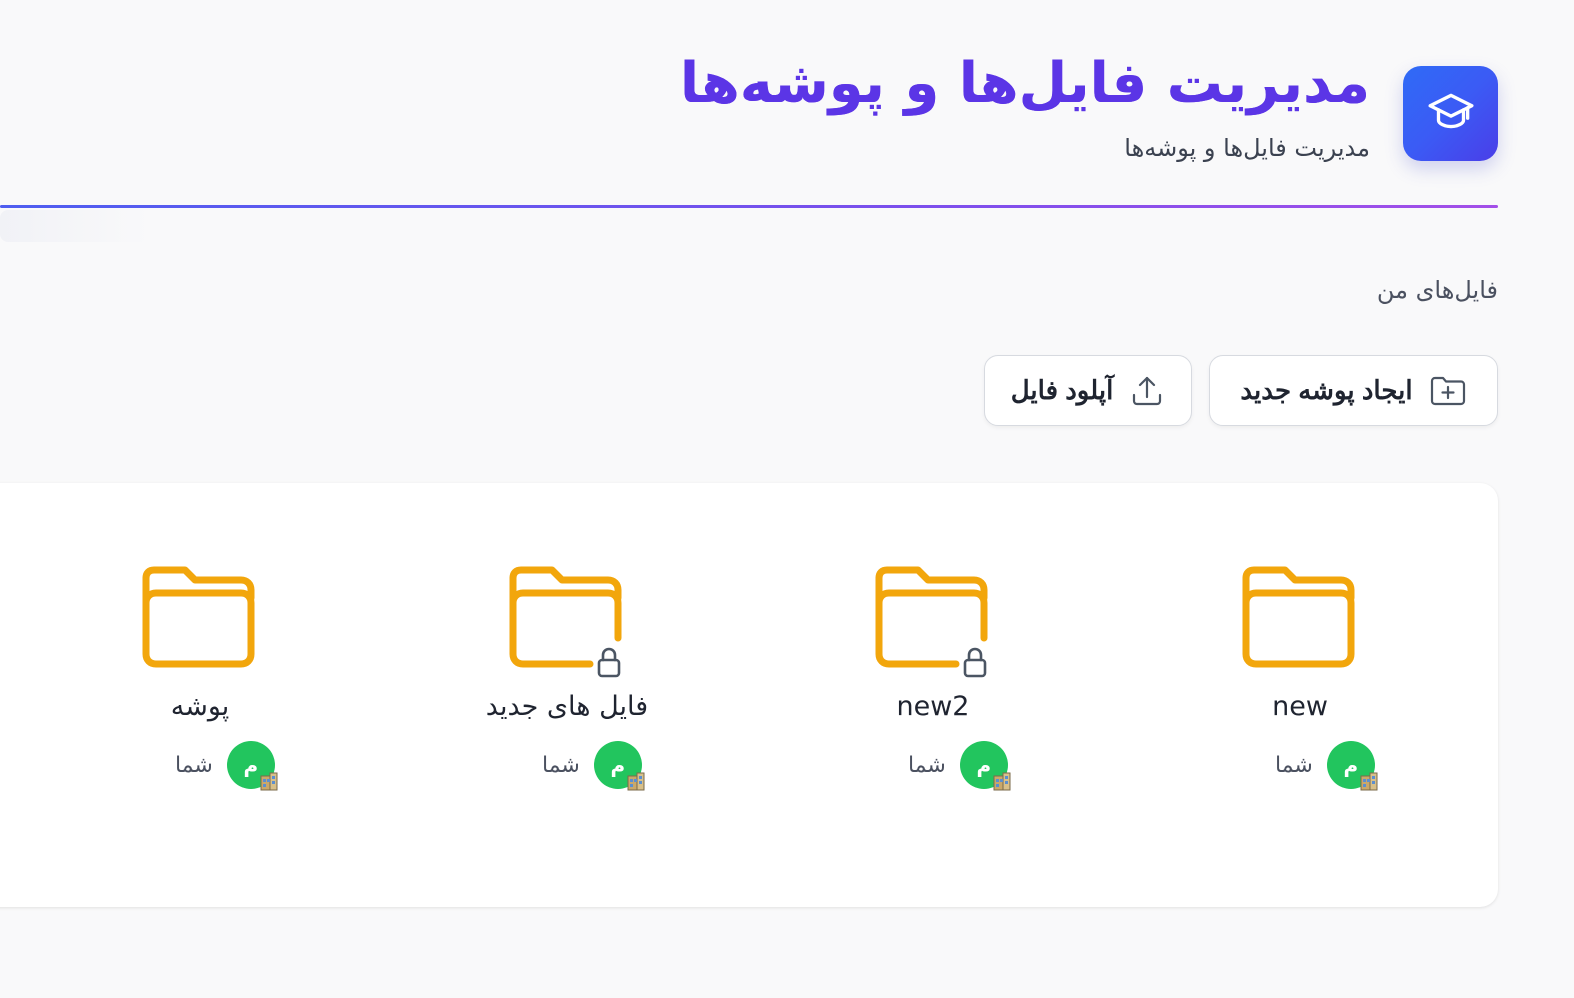  What do you see at coordinates (1300, 706) in the screenshot?
I see `folder-name: new` at bounding box center [1300, 706].